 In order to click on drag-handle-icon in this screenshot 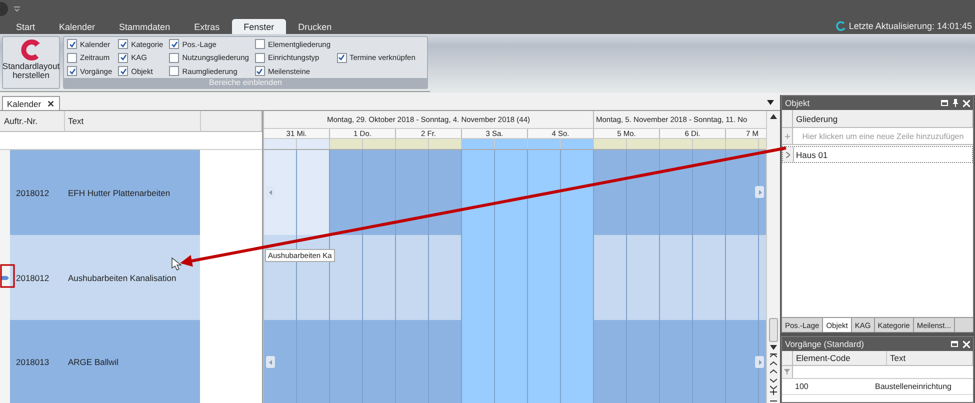, I will do `click(5, 277)`.